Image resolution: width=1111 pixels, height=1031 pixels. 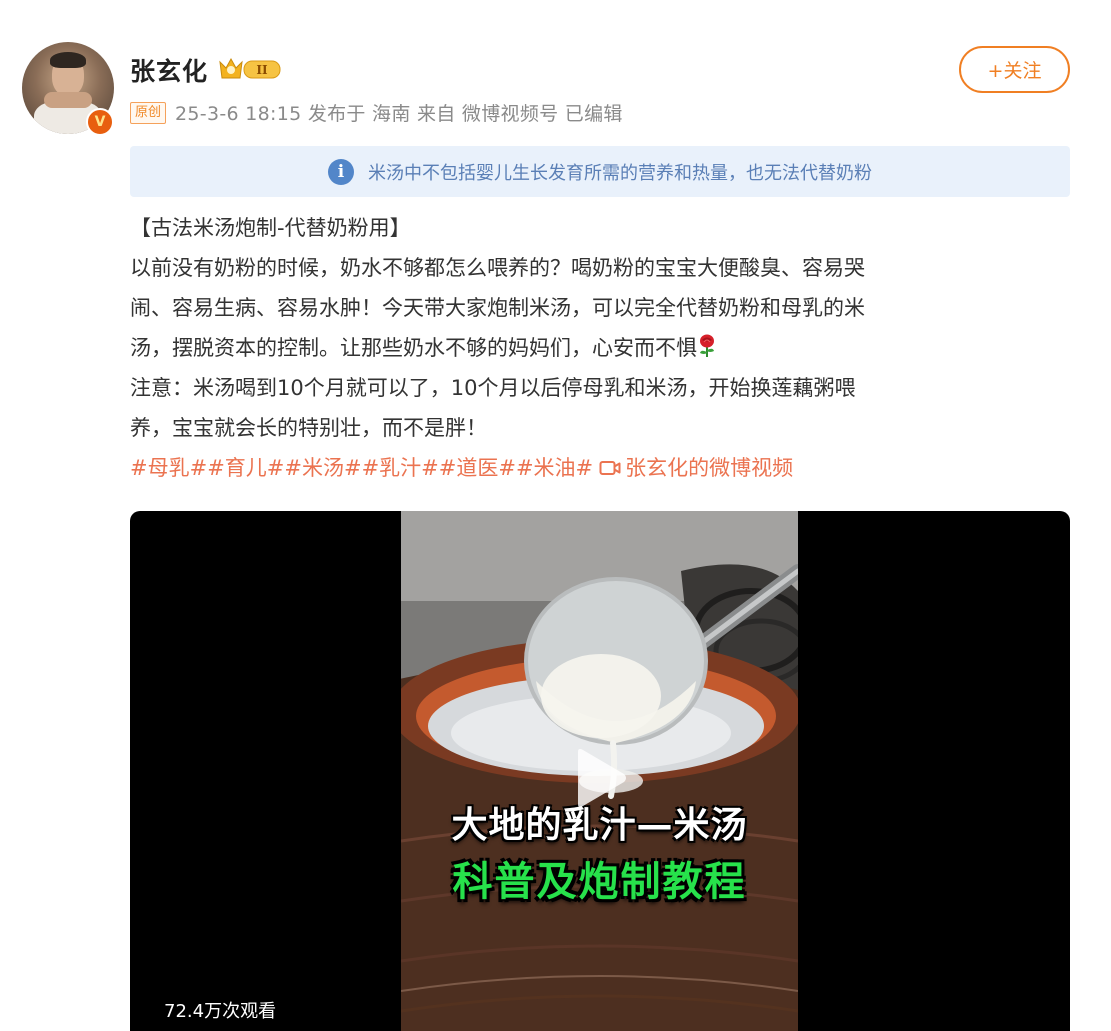 I want to click on notice-banner: i 米汤中不包括婴儿生长发育所需的营养和热量，也无法代替奶粉, so click(x=600, y=171).